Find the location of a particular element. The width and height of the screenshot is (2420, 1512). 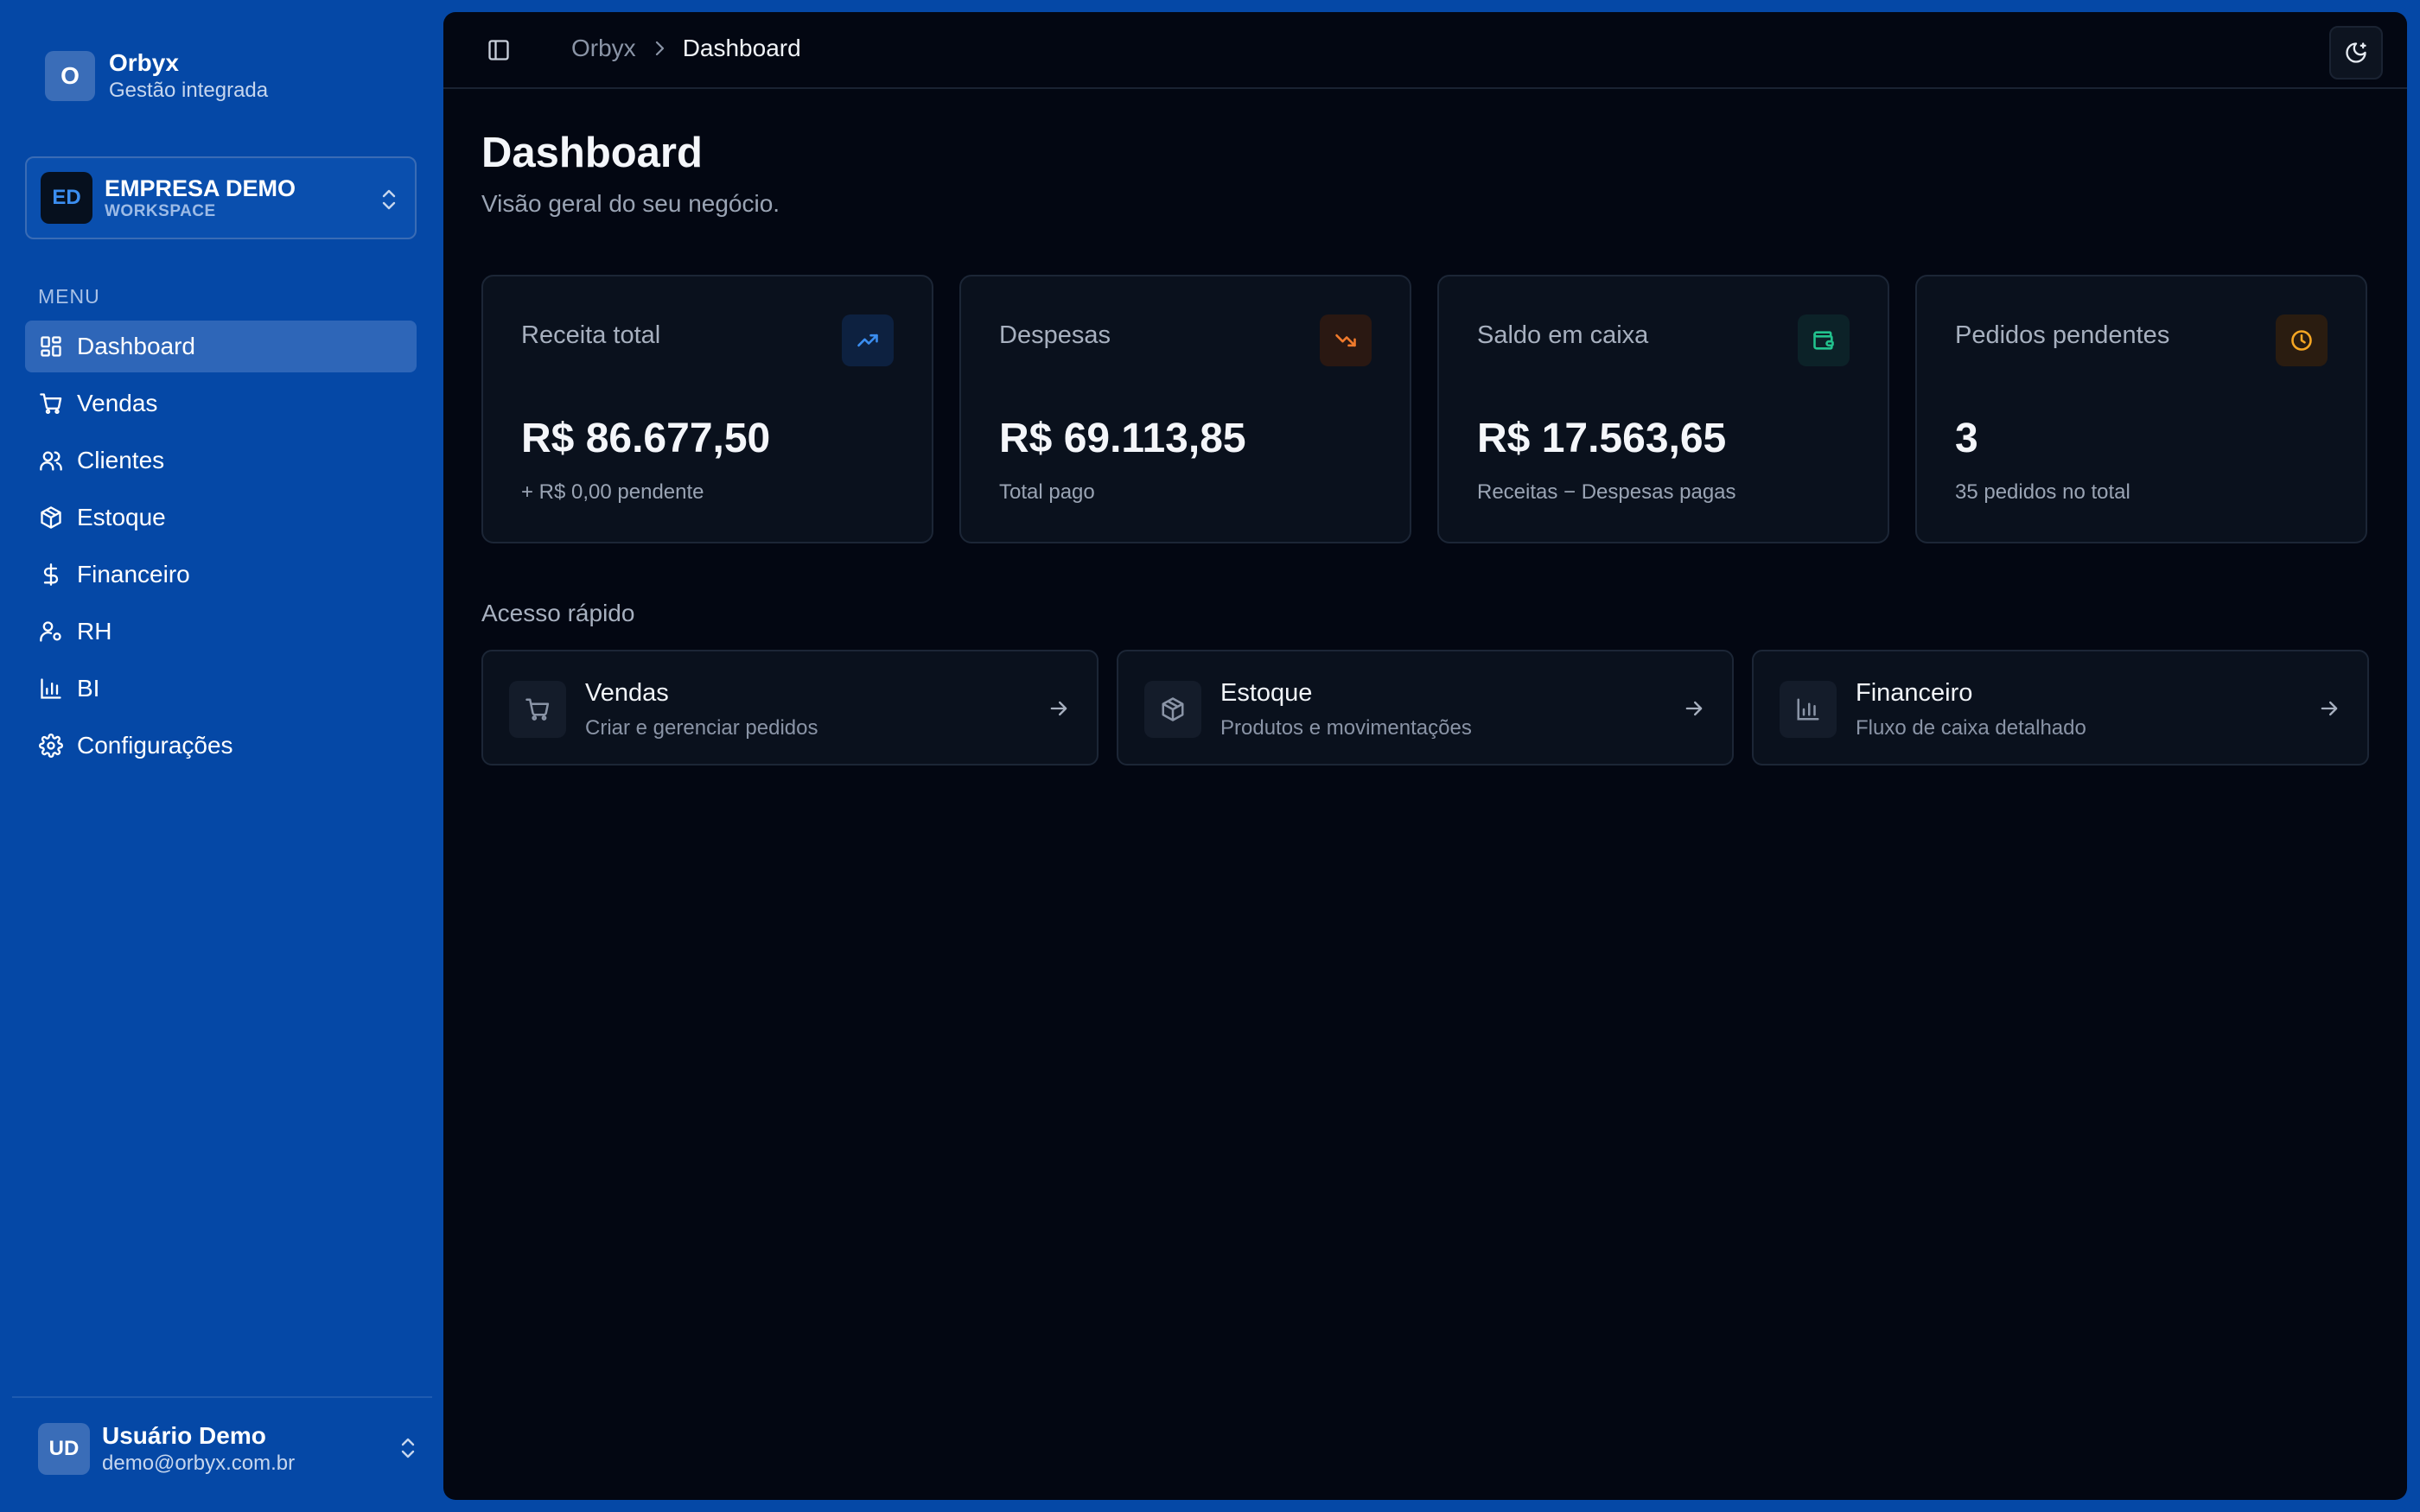

stat-note: + R$ 0,00 pendente is located at coordinates (612, 492).